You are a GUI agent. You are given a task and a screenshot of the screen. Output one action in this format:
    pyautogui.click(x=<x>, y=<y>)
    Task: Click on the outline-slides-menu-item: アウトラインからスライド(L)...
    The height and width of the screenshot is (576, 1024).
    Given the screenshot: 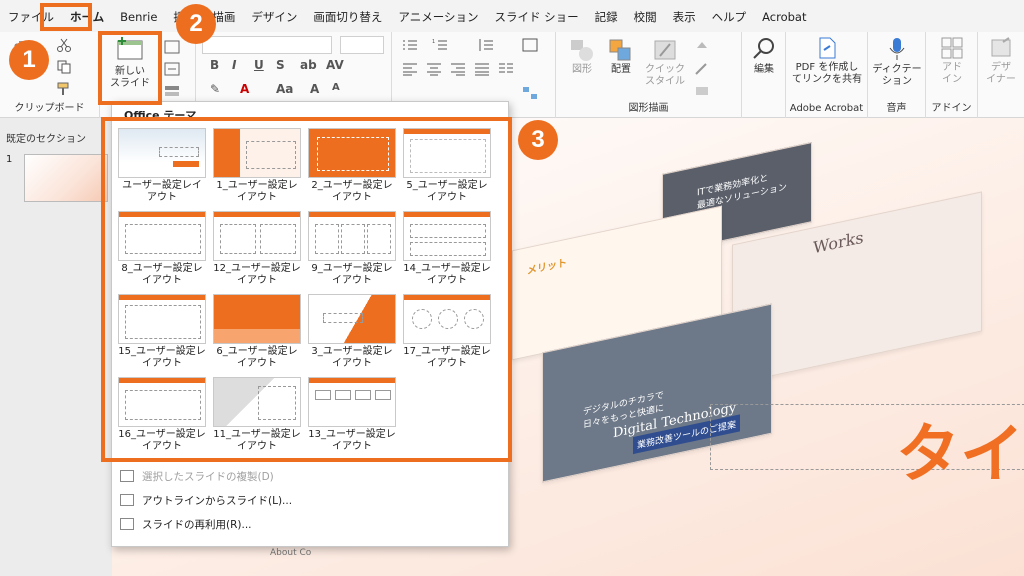 What is the action you would take?
    pyautogui.click(x=305, y=500)
    